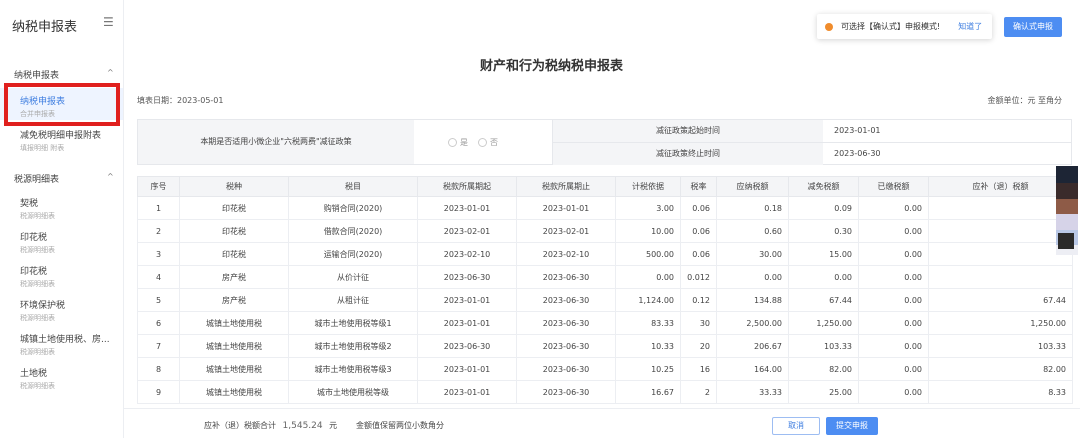 Image resolution: width=1080 pixels, height=438 pixels. Describe the element at coordinates (648, 208) in the screenshot. I see `table-cell: 3.00` at that location.